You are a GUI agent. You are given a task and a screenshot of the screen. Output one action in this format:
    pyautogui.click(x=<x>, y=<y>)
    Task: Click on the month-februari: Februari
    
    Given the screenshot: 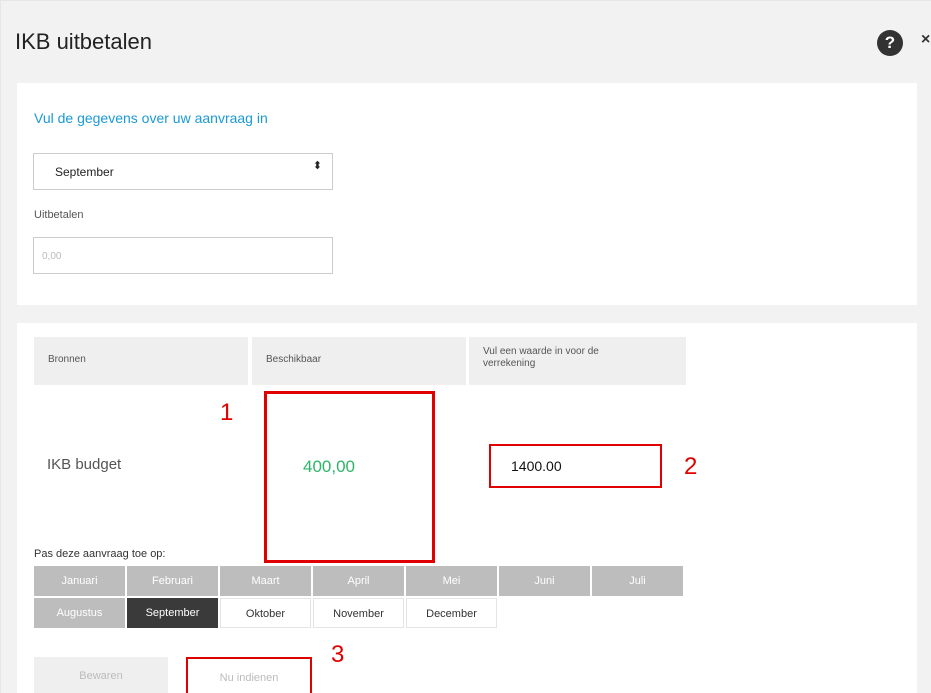 What is the action you would take?
    pyautogui.click(x=172, y=581)
    